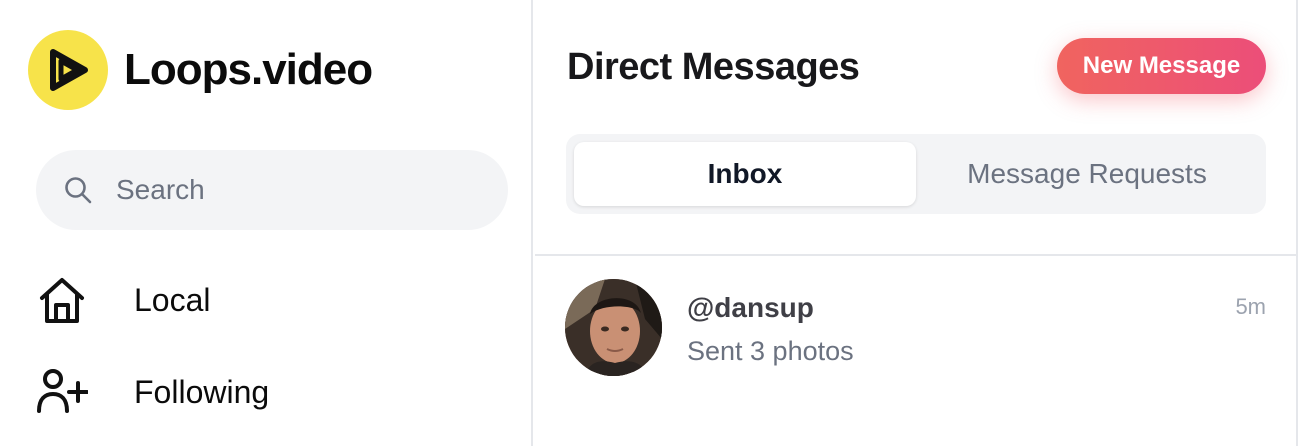 This screenshot has height=446, width=1314. Describe the element at coordinates (613, 327) in the screenshot. I see `user-avatar` at that location.